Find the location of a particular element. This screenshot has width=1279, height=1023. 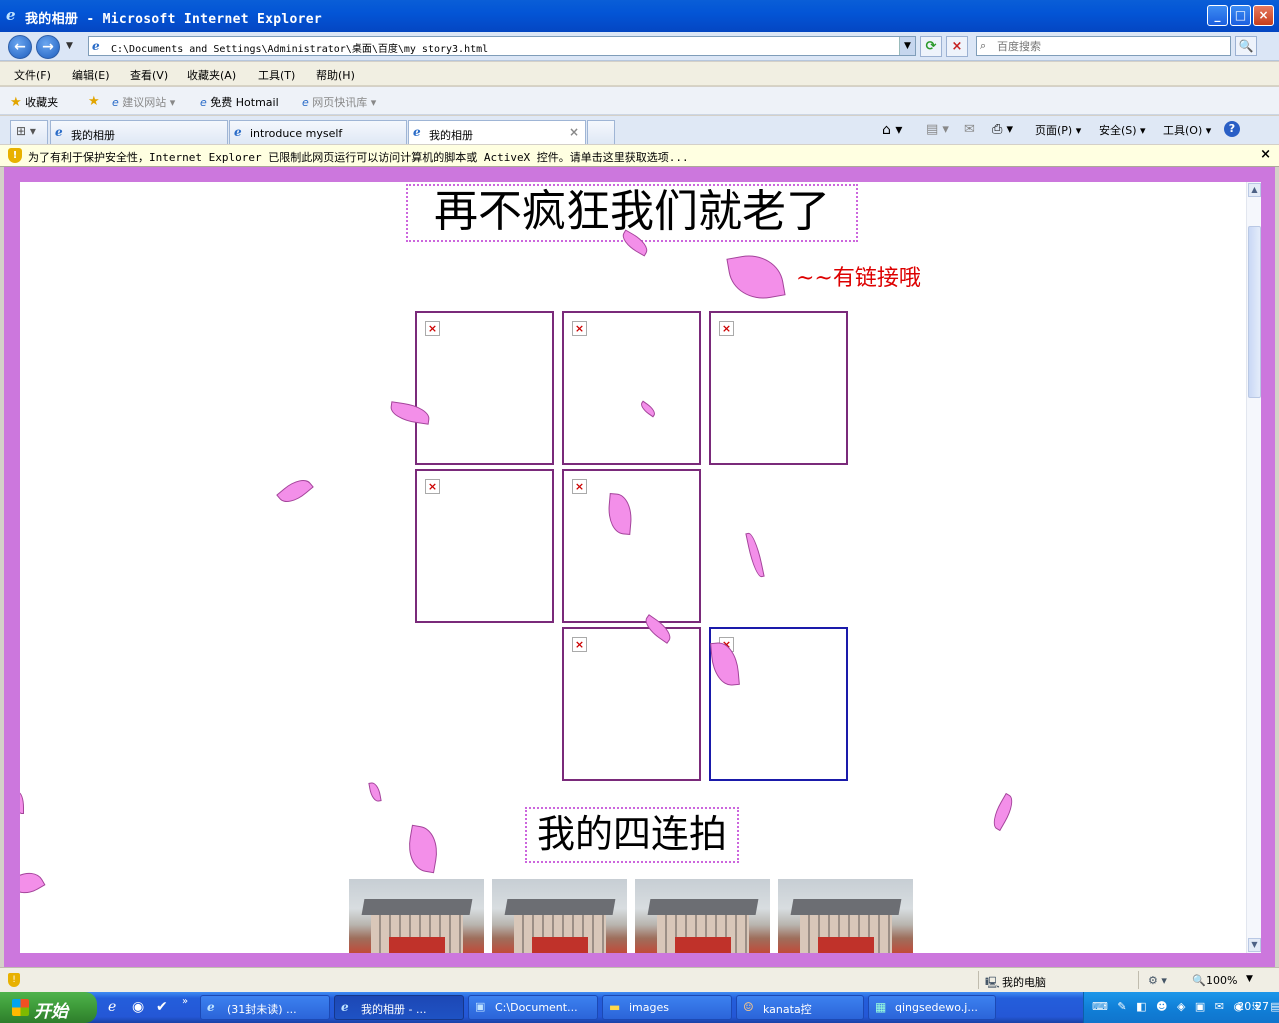

refresh-button: ⟳ is located at coordinates (931, 46).